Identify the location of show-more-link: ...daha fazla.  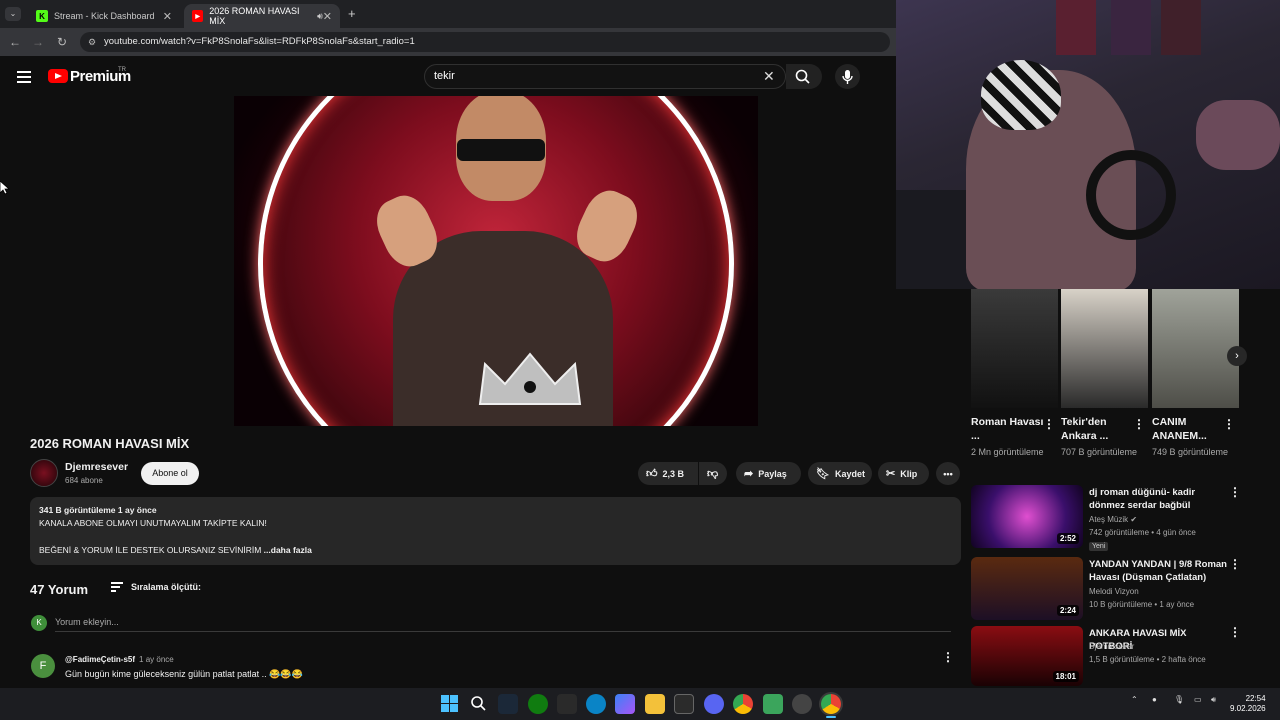
(288, 550).